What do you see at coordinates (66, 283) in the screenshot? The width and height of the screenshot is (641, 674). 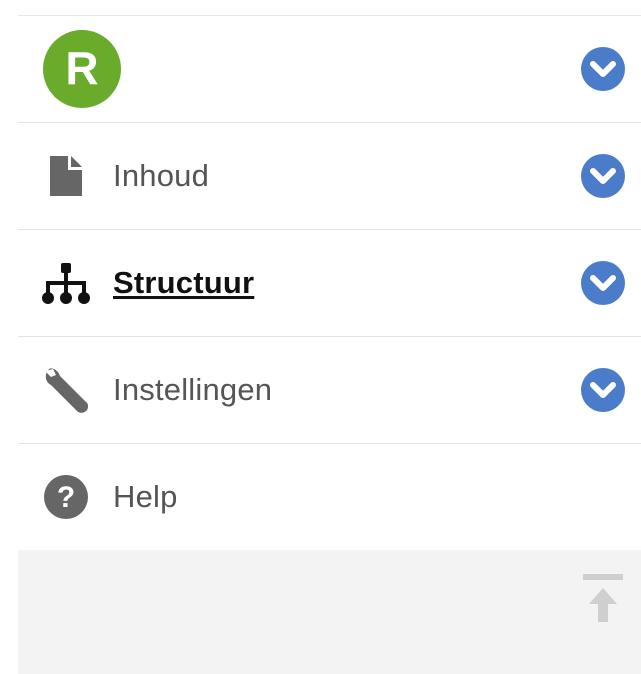 I see `sitemap-icon` at bounding box center [66, 283].